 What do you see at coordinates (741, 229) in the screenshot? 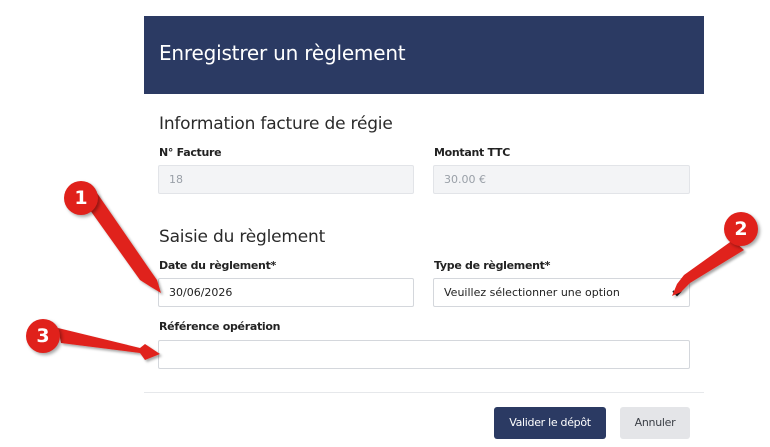
I see `annotation-badge-2: 2` at bounding box center [741, 229].